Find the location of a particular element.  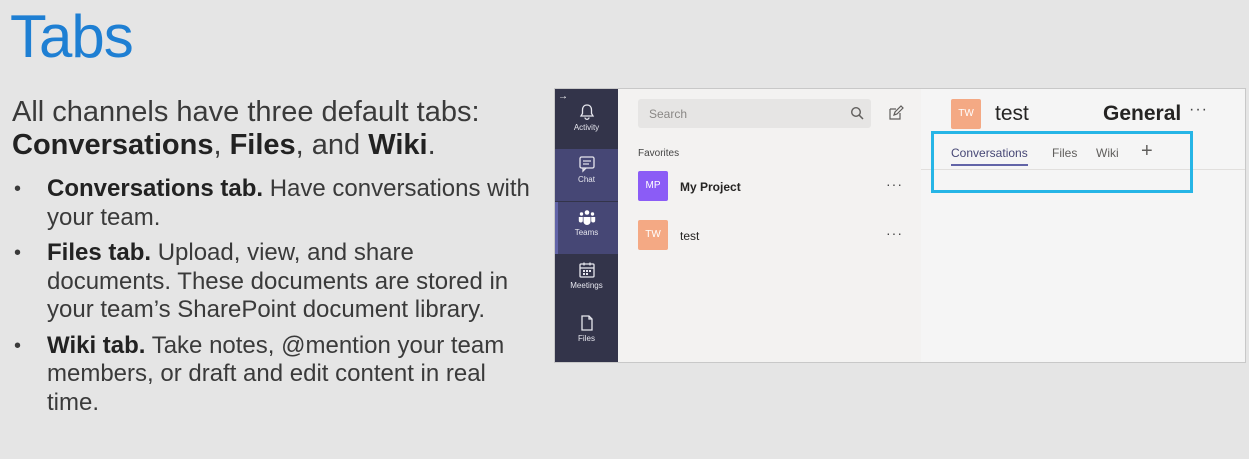

team-item-test: TW test ··· is located at coordinates (773, 236).